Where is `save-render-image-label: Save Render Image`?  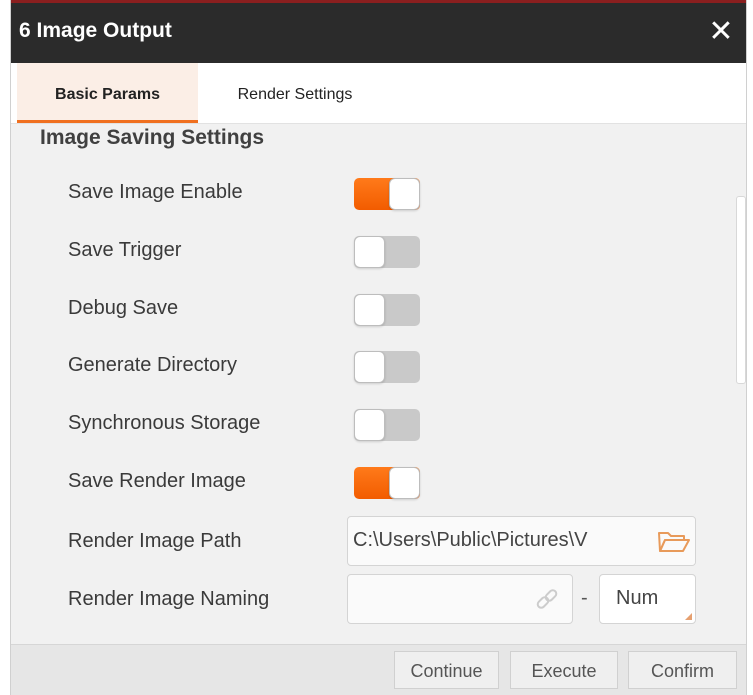
save-render-image-label: Save Render Image is located at coordinates (157, 481).